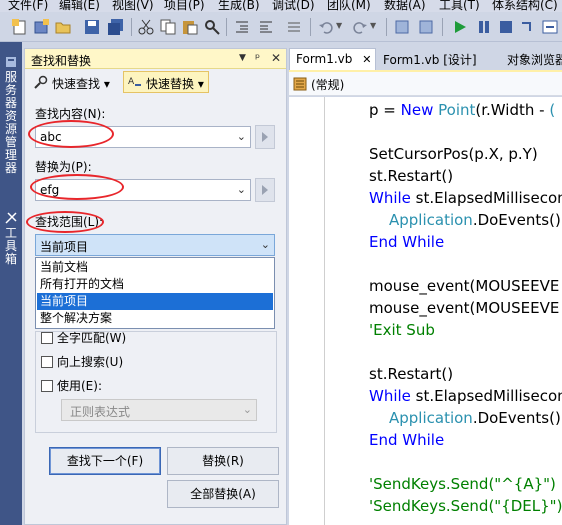 The width and height of the screenshot is (562, 525). Describe the element at coordinates (64, 247) in the screenshot. I see `look-in-value: 当前项目` at that location.